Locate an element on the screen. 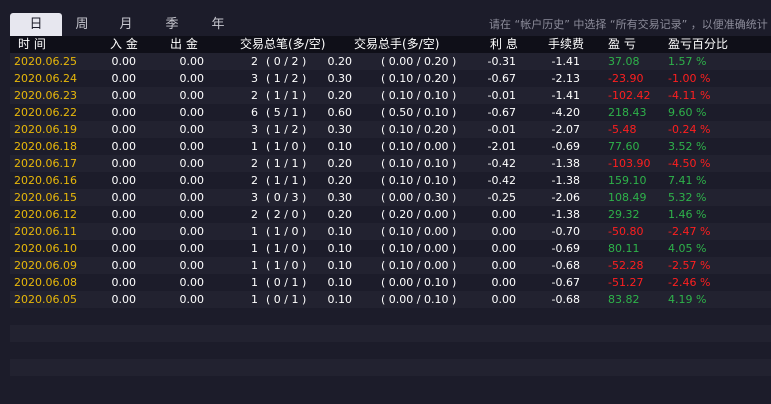  cell-trades-ls: ( 1 / 2 ) is located at coordinates (286, 78).